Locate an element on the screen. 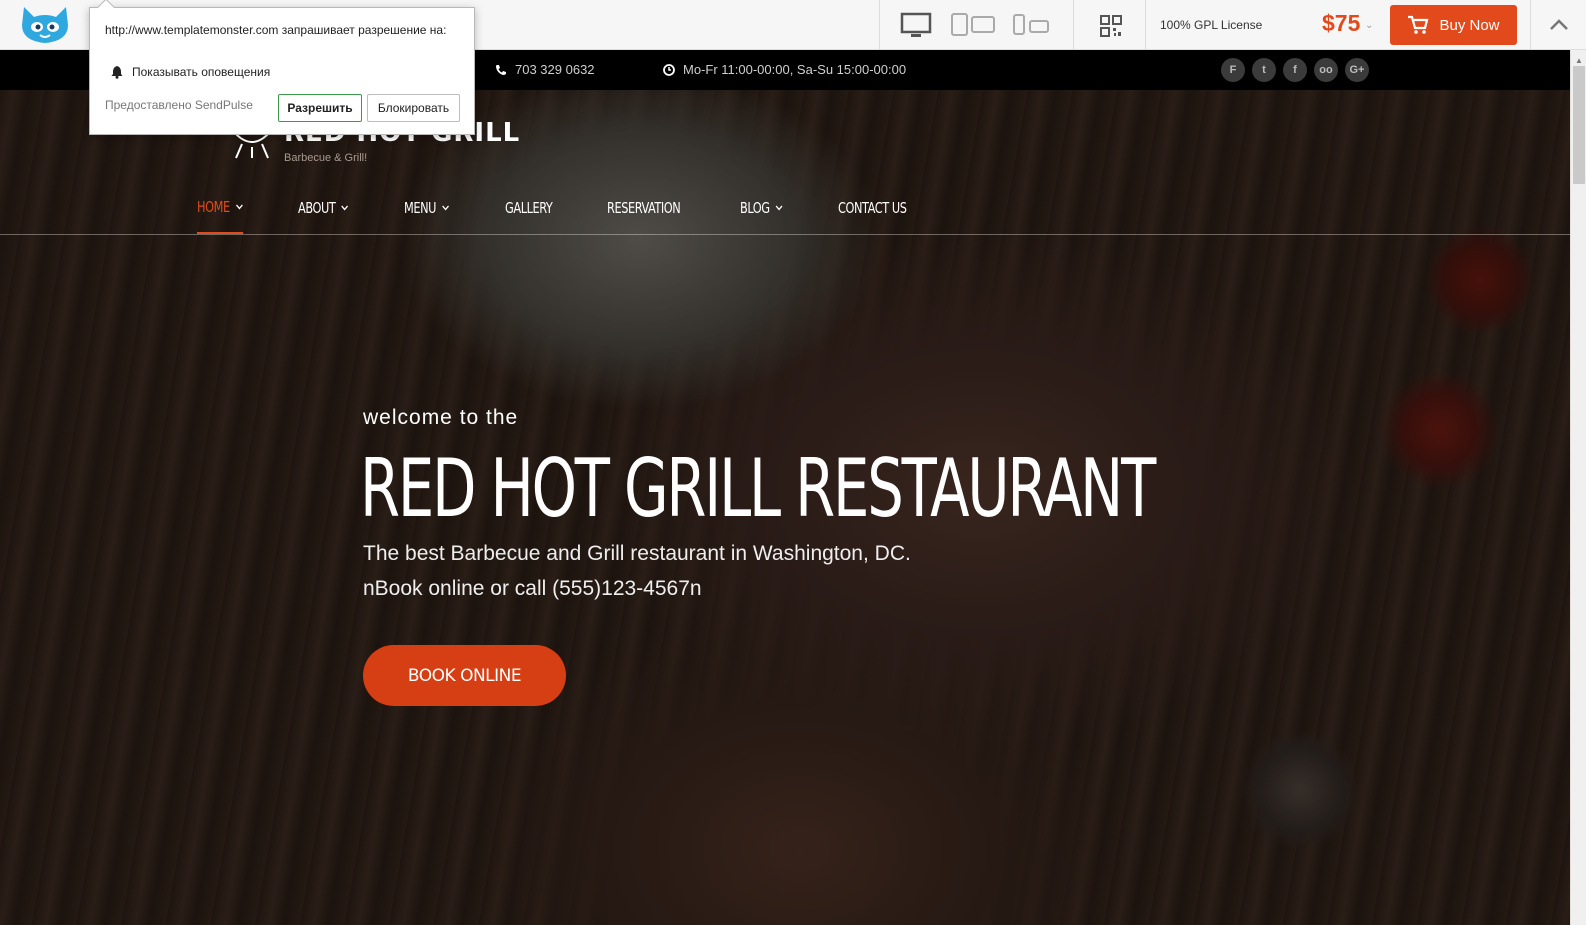  opening-hours: Mo-Fr 11:00-00:00, Sa-Su 15:00-00:00 is located at coordinates (784, 69).